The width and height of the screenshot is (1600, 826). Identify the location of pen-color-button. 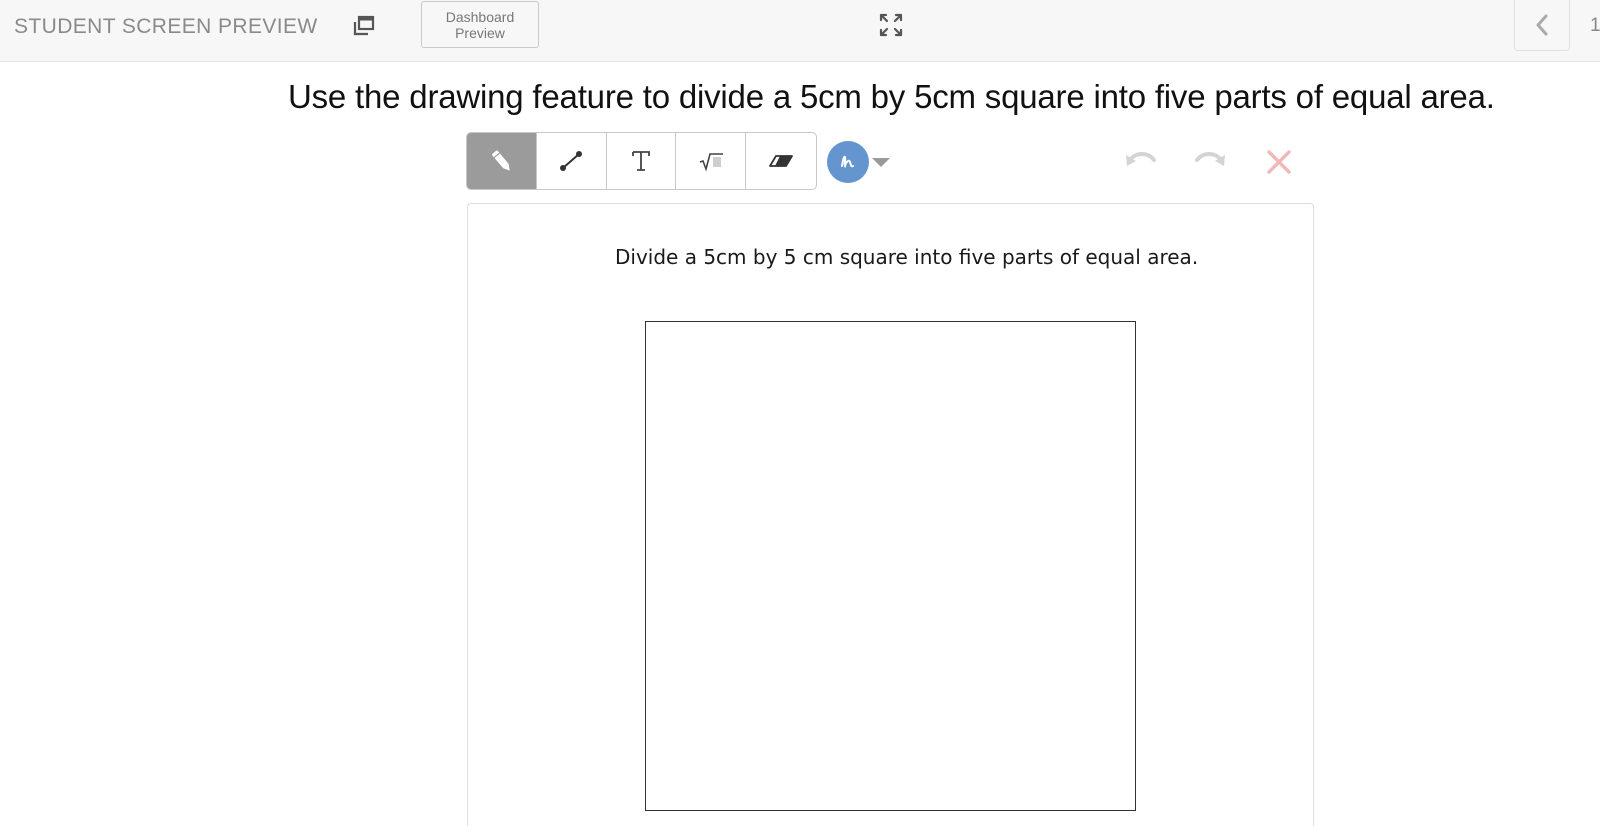
(848, 162).